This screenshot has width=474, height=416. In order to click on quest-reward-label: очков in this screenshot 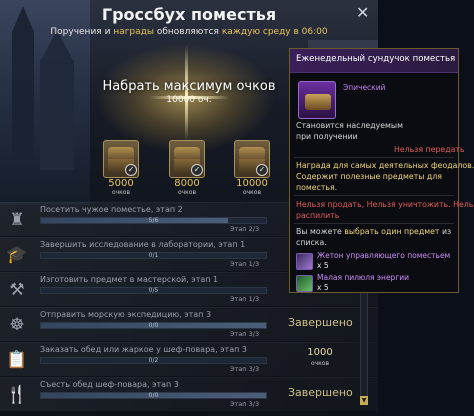, I will do `click(320, 363)`.